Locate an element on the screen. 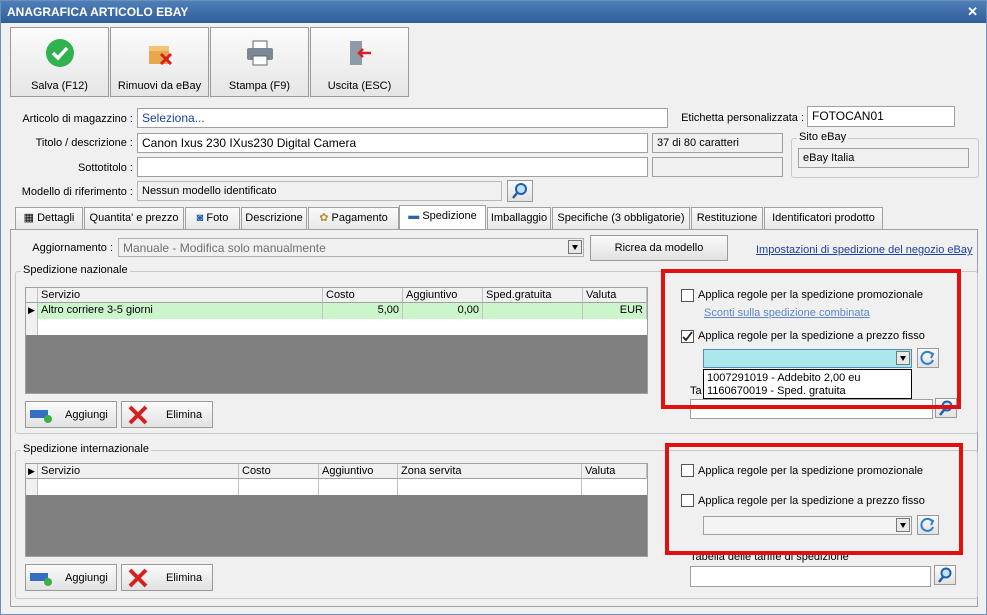  printer-icon is located at coordinates (259, 53).